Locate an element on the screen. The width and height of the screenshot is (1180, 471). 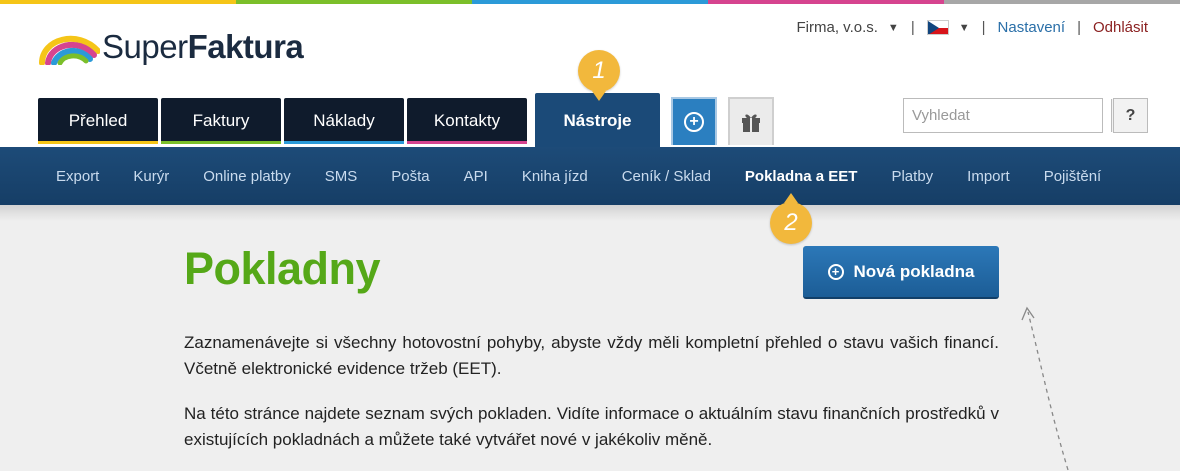
gift-button is located at coordinates (751, 121).